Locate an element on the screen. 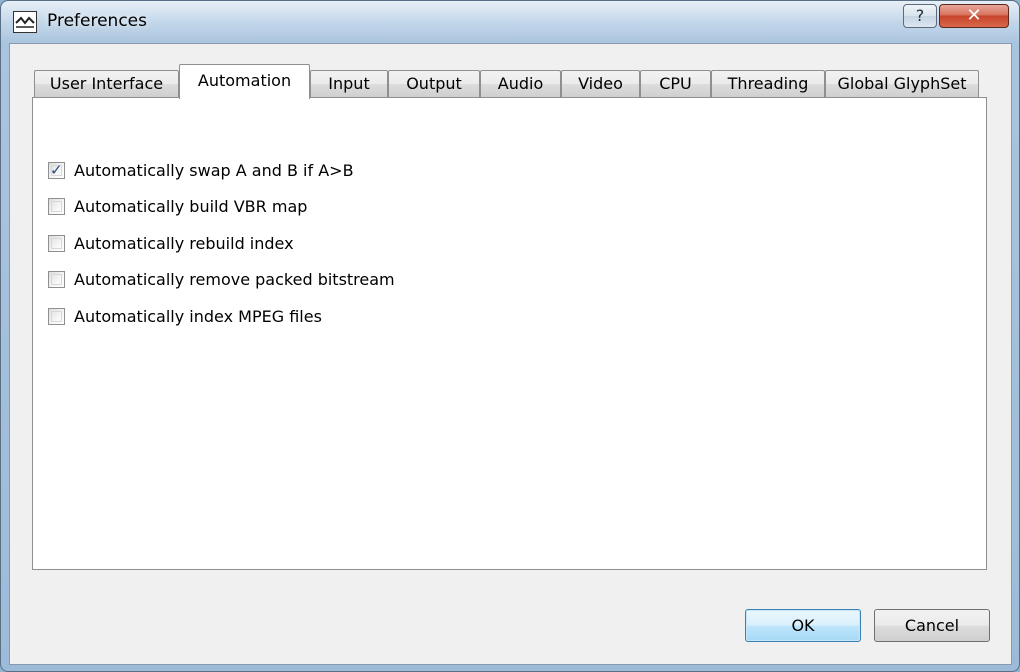 This screenshot has height=672, width=1020. option-index-mpeg-files: Automatically index MPEG files is located at coordinates (185, 316).